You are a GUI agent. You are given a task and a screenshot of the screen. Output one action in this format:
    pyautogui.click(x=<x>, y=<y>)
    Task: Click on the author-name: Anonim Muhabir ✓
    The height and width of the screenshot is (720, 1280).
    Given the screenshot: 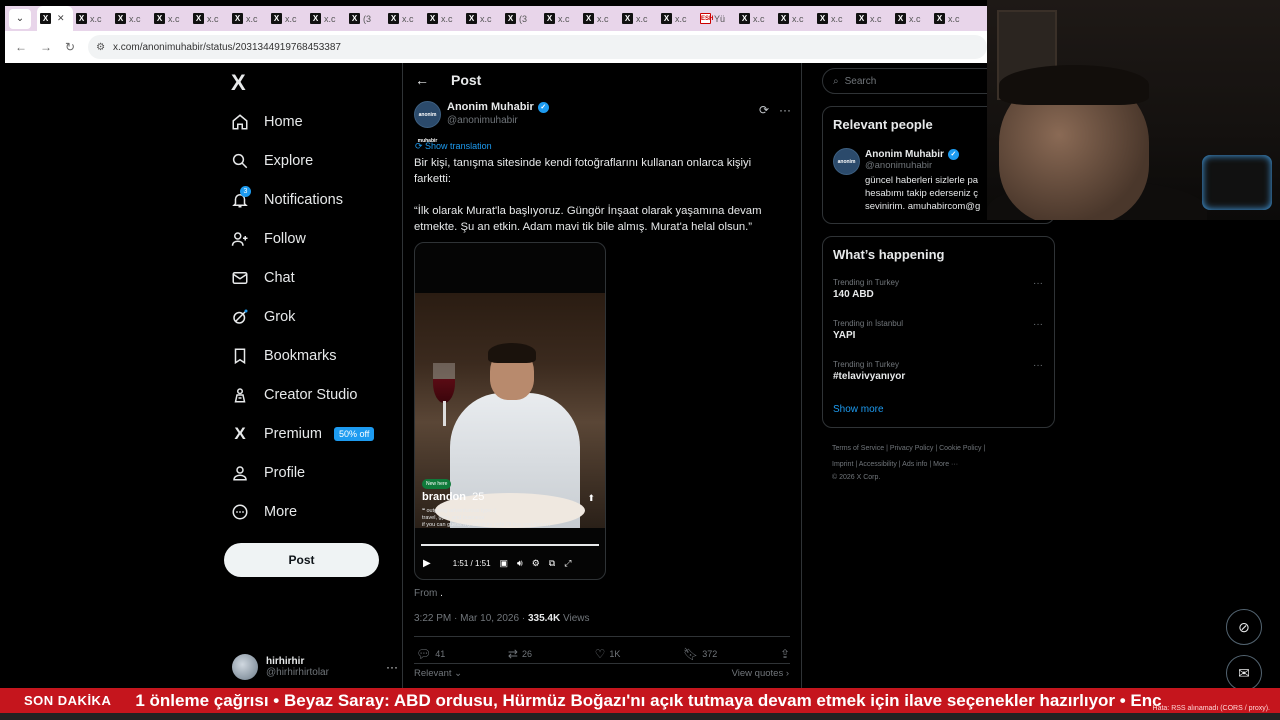 What is the action you would take?
    pyautogui.click(x=498, y=107)
    